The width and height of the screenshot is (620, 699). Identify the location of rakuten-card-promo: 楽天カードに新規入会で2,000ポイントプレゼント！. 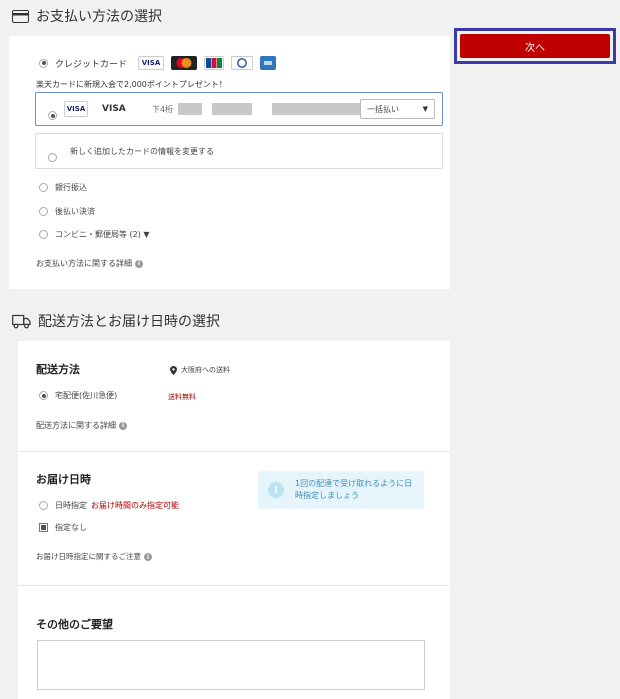
(131, 84).